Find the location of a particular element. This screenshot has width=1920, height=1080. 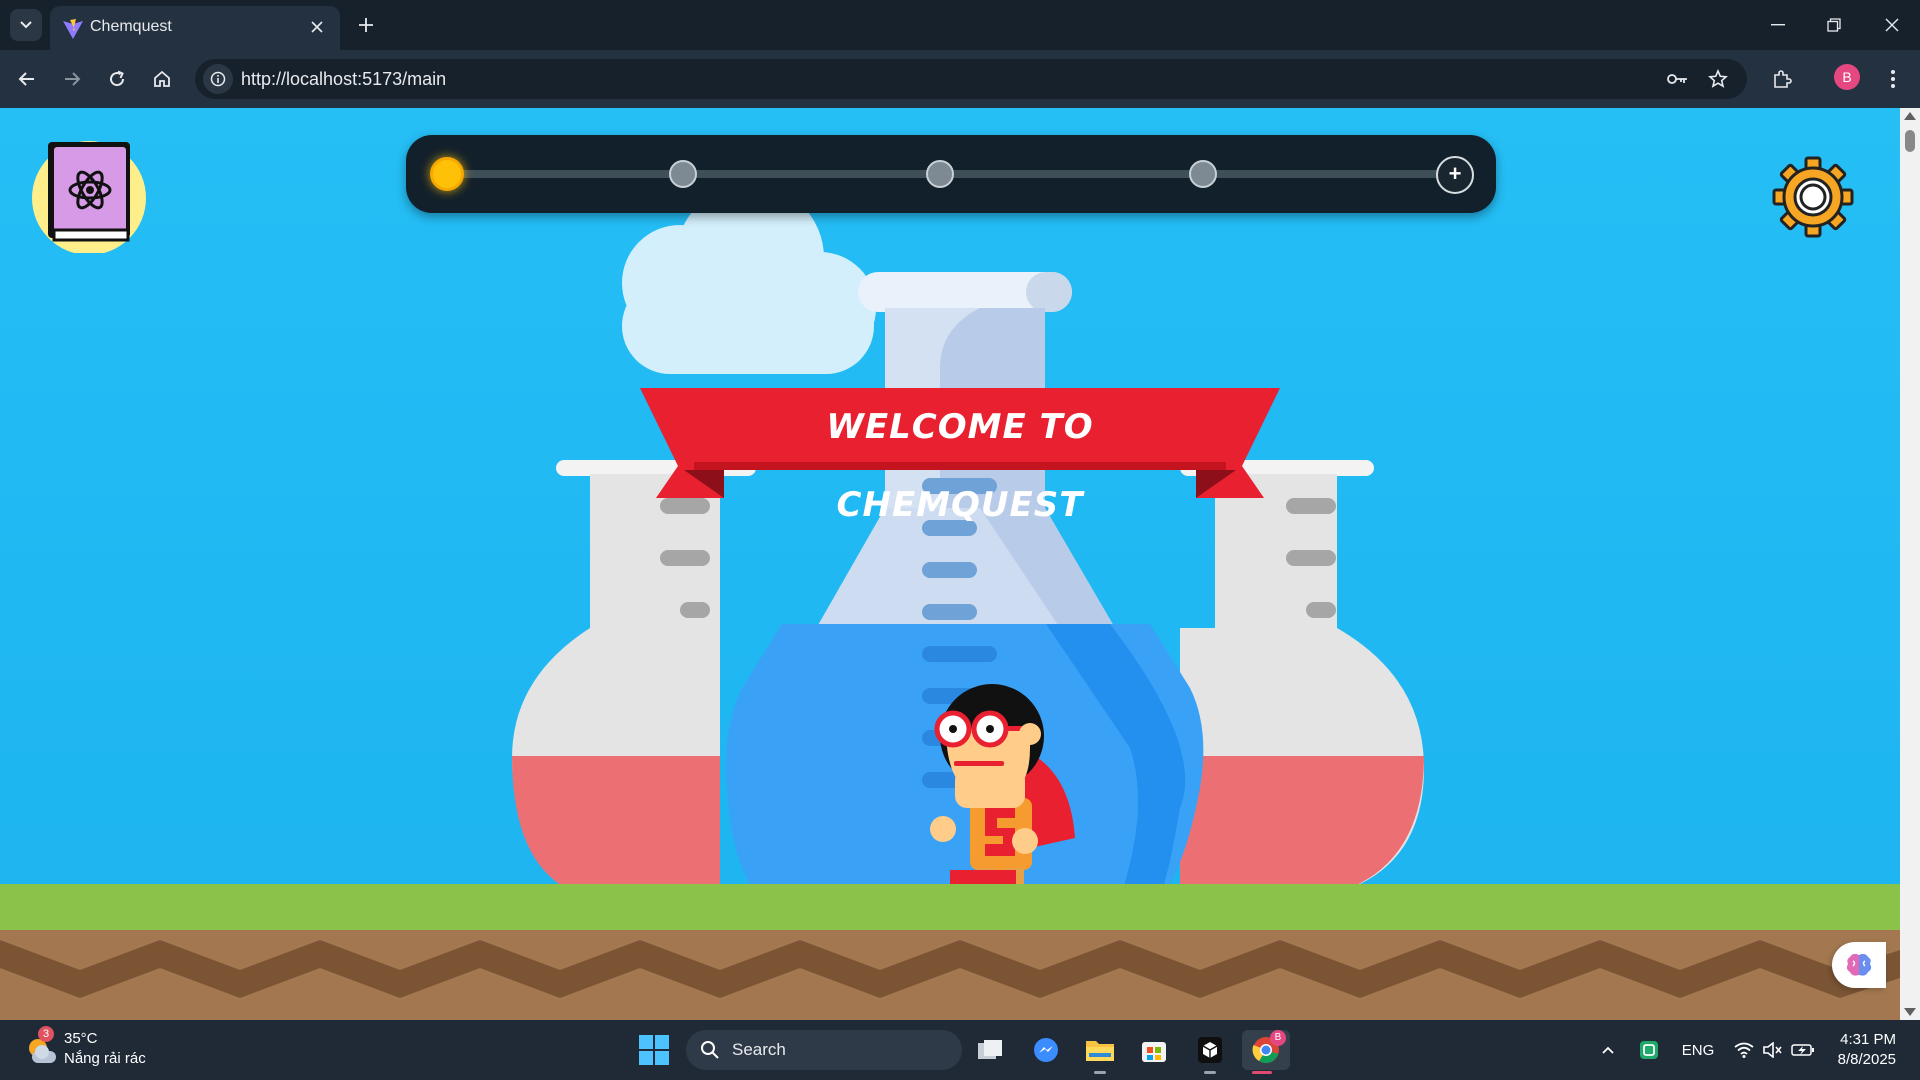

browser-toolbar: http://localhost:5173/main B is located at coordinates (960, 79).